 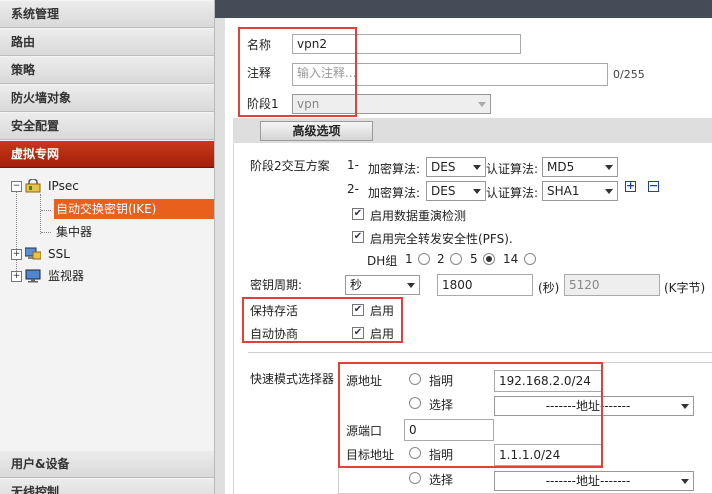 I want to click on menu-system-admin: 系统管理, so click(x=107, y=14).